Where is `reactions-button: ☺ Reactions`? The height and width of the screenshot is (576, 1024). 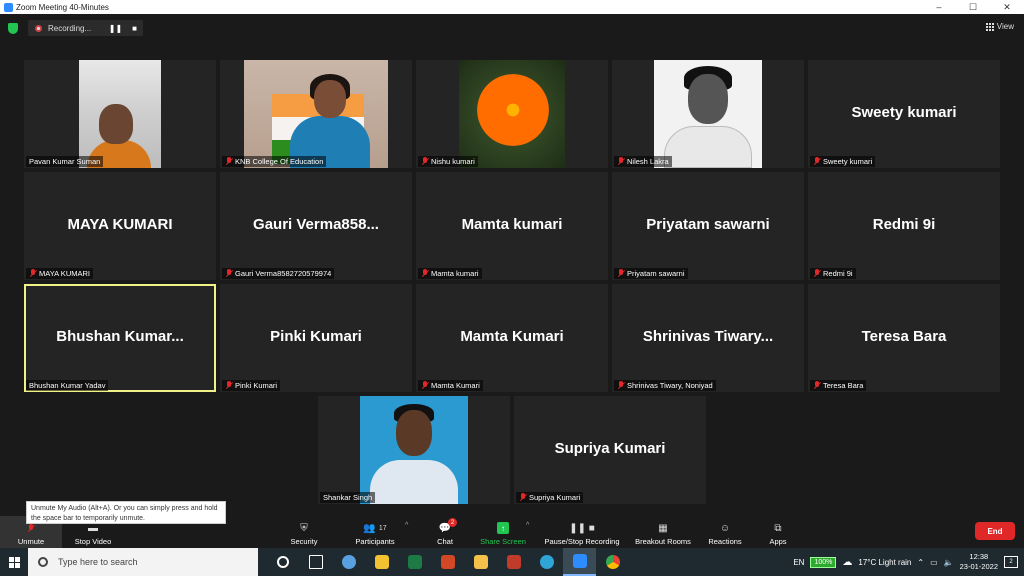
reactions-button: ☺ Reactions is located at coordinates (725, 532).